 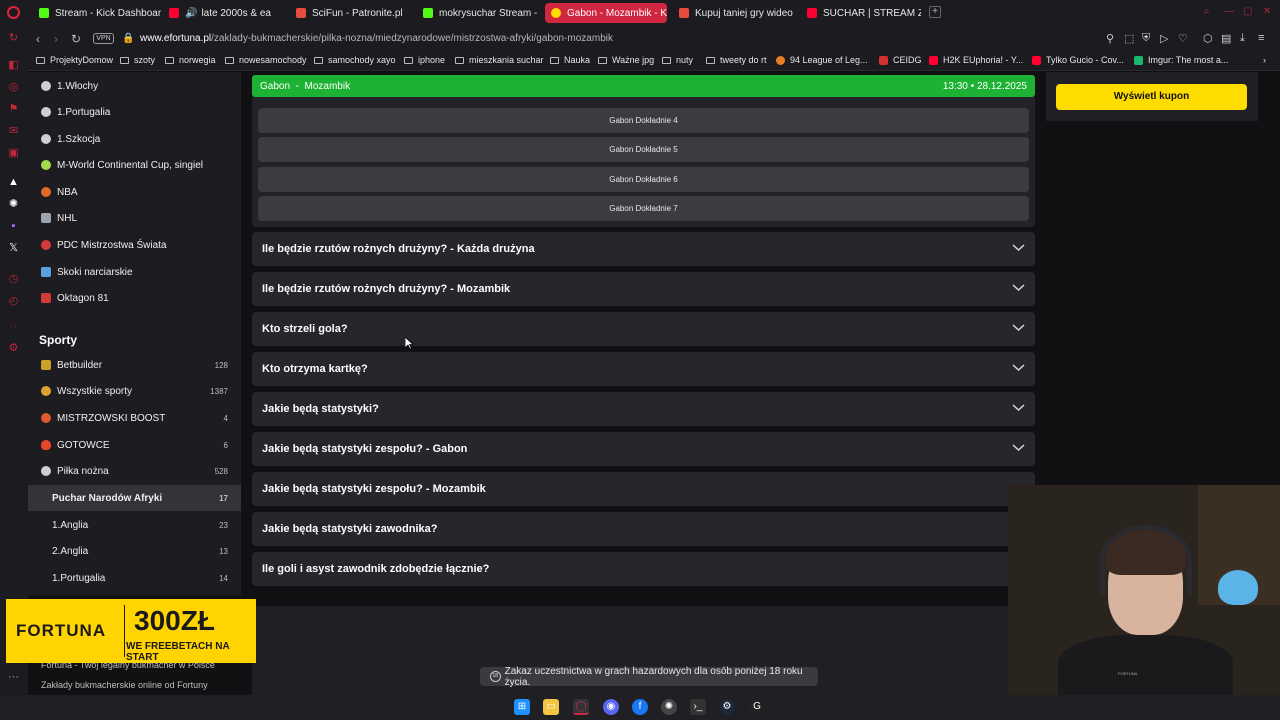 What do you see at coordinates (861, 13) in the screenshot?
I see `tab-6: SUCHAR | STREAM Z NO` at bounding box center [861, 13].